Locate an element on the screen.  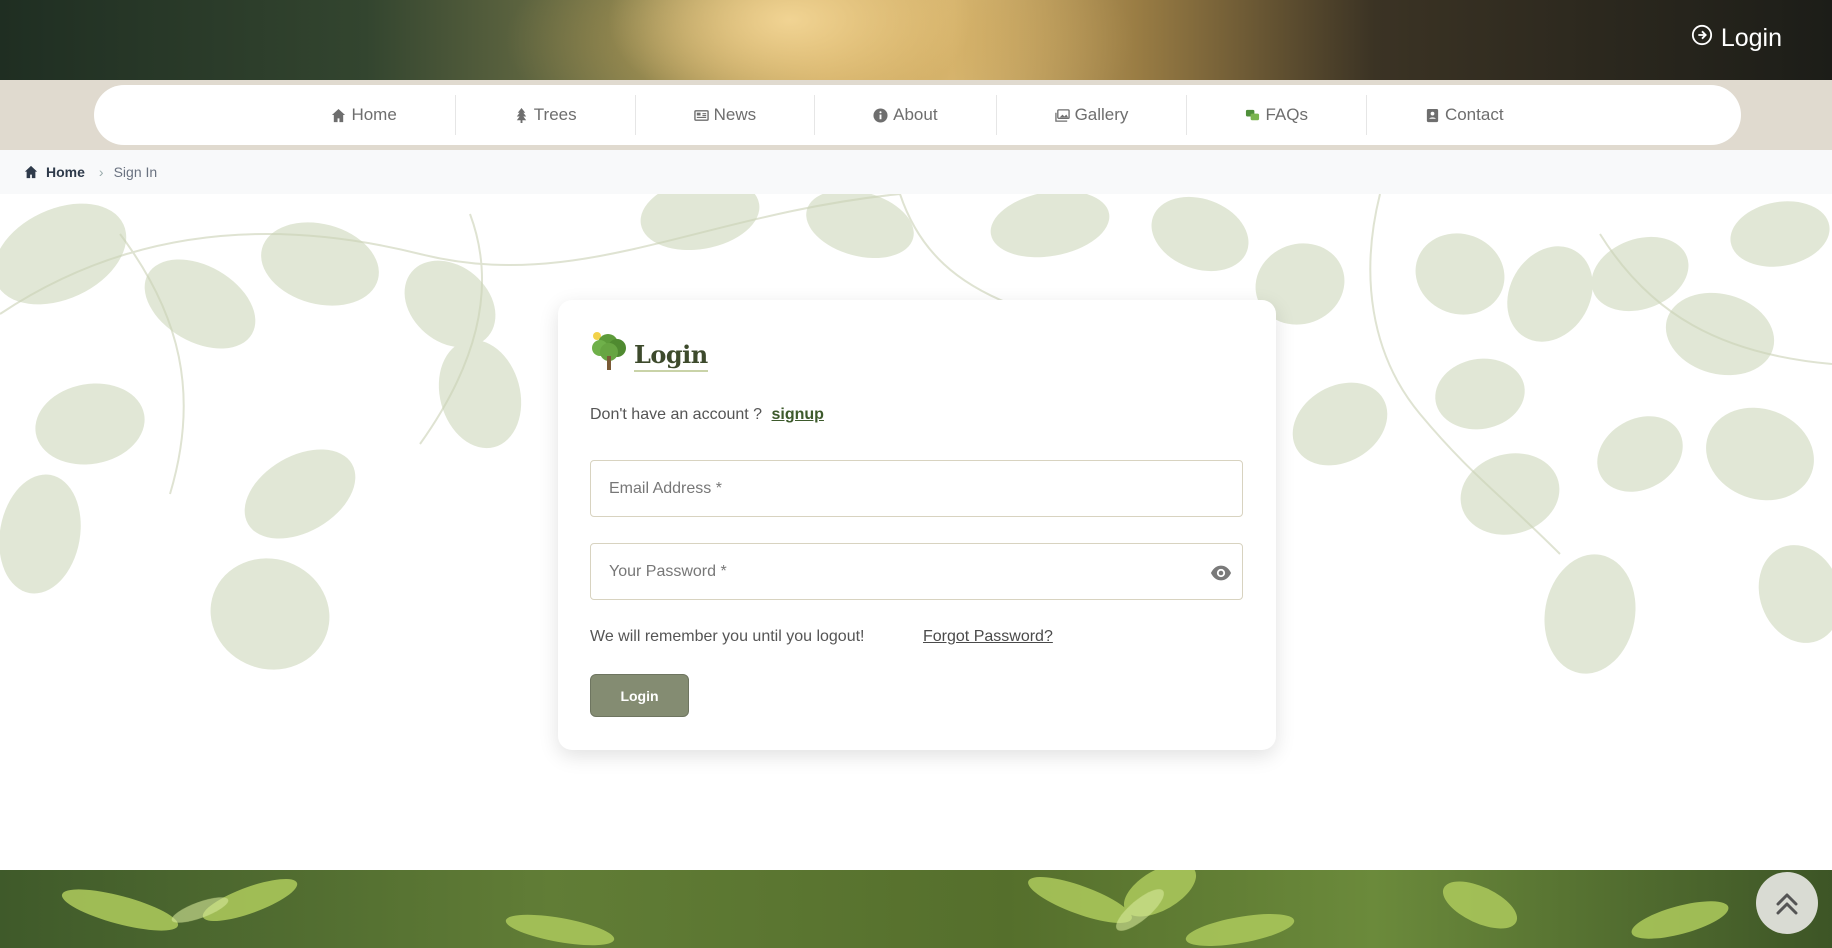
nav-item-trees: Trees is located at coordinates (545, 115).